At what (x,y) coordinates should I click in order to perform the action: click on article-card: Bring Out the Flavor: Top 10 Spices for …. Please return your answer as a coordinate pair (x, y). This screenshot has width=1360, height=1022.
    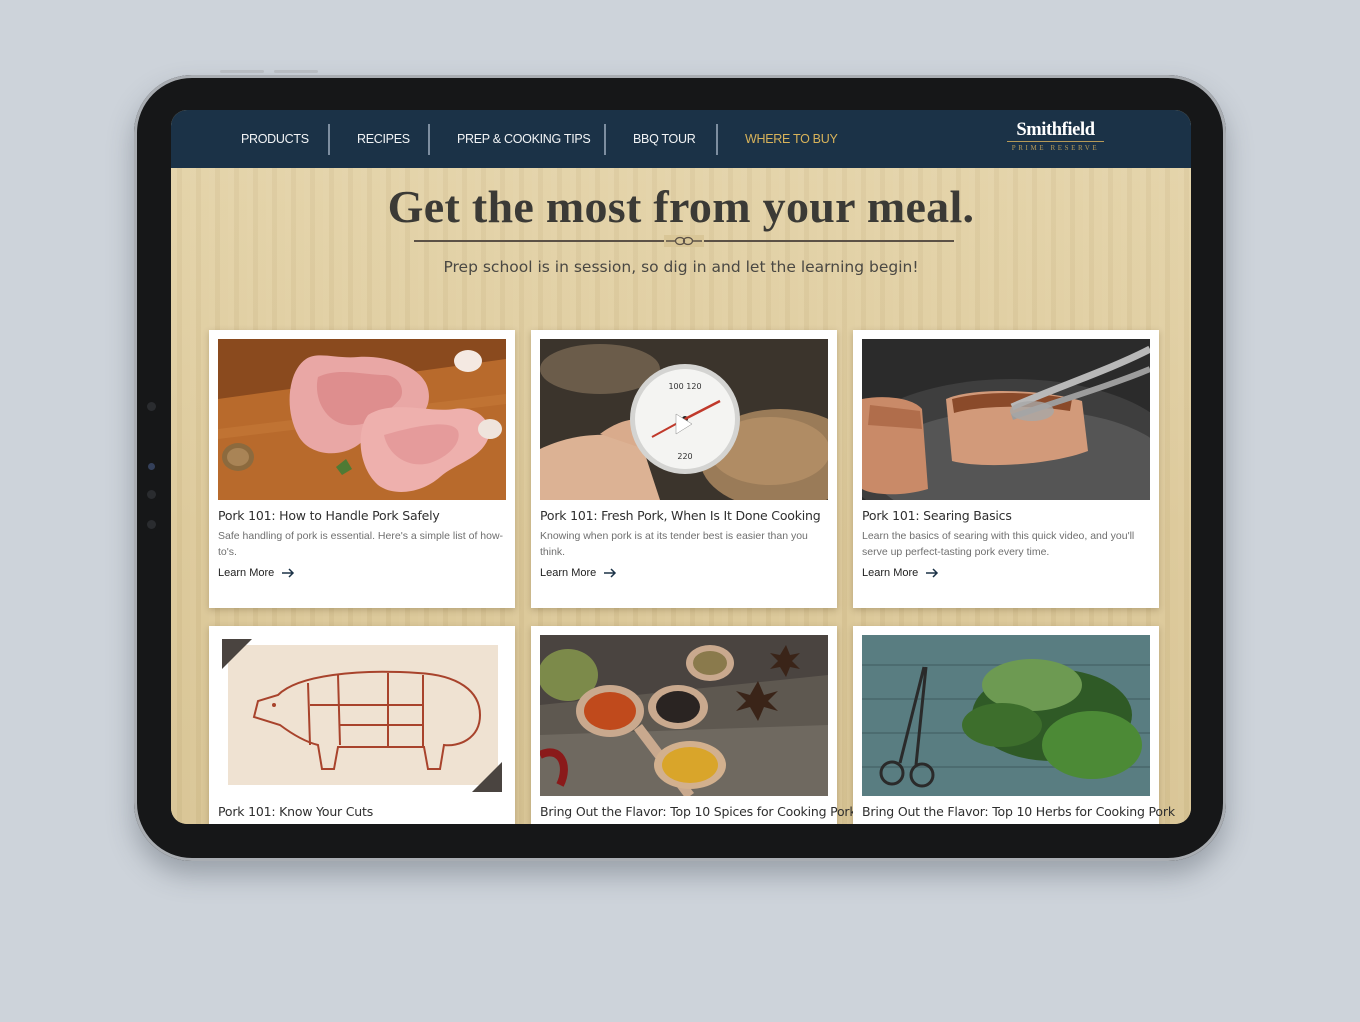
    Looking at the image, I should click on (694, 725).